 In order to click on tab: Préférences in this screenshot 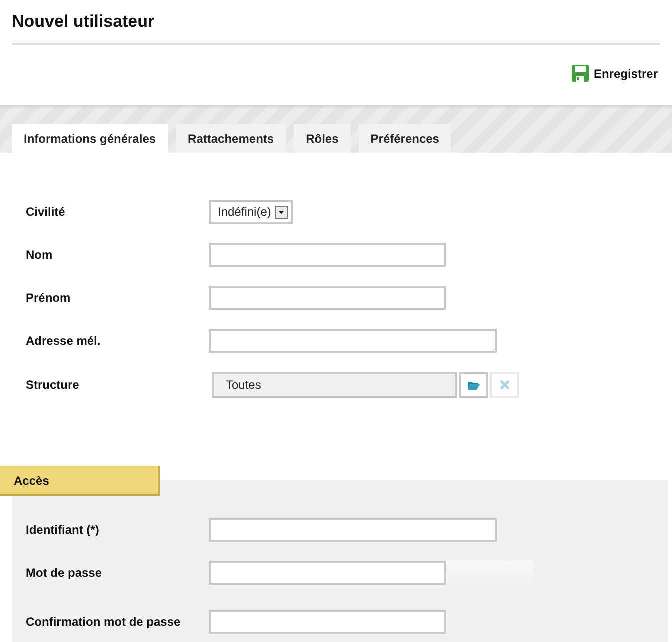, I will do `click(405, 138)`.